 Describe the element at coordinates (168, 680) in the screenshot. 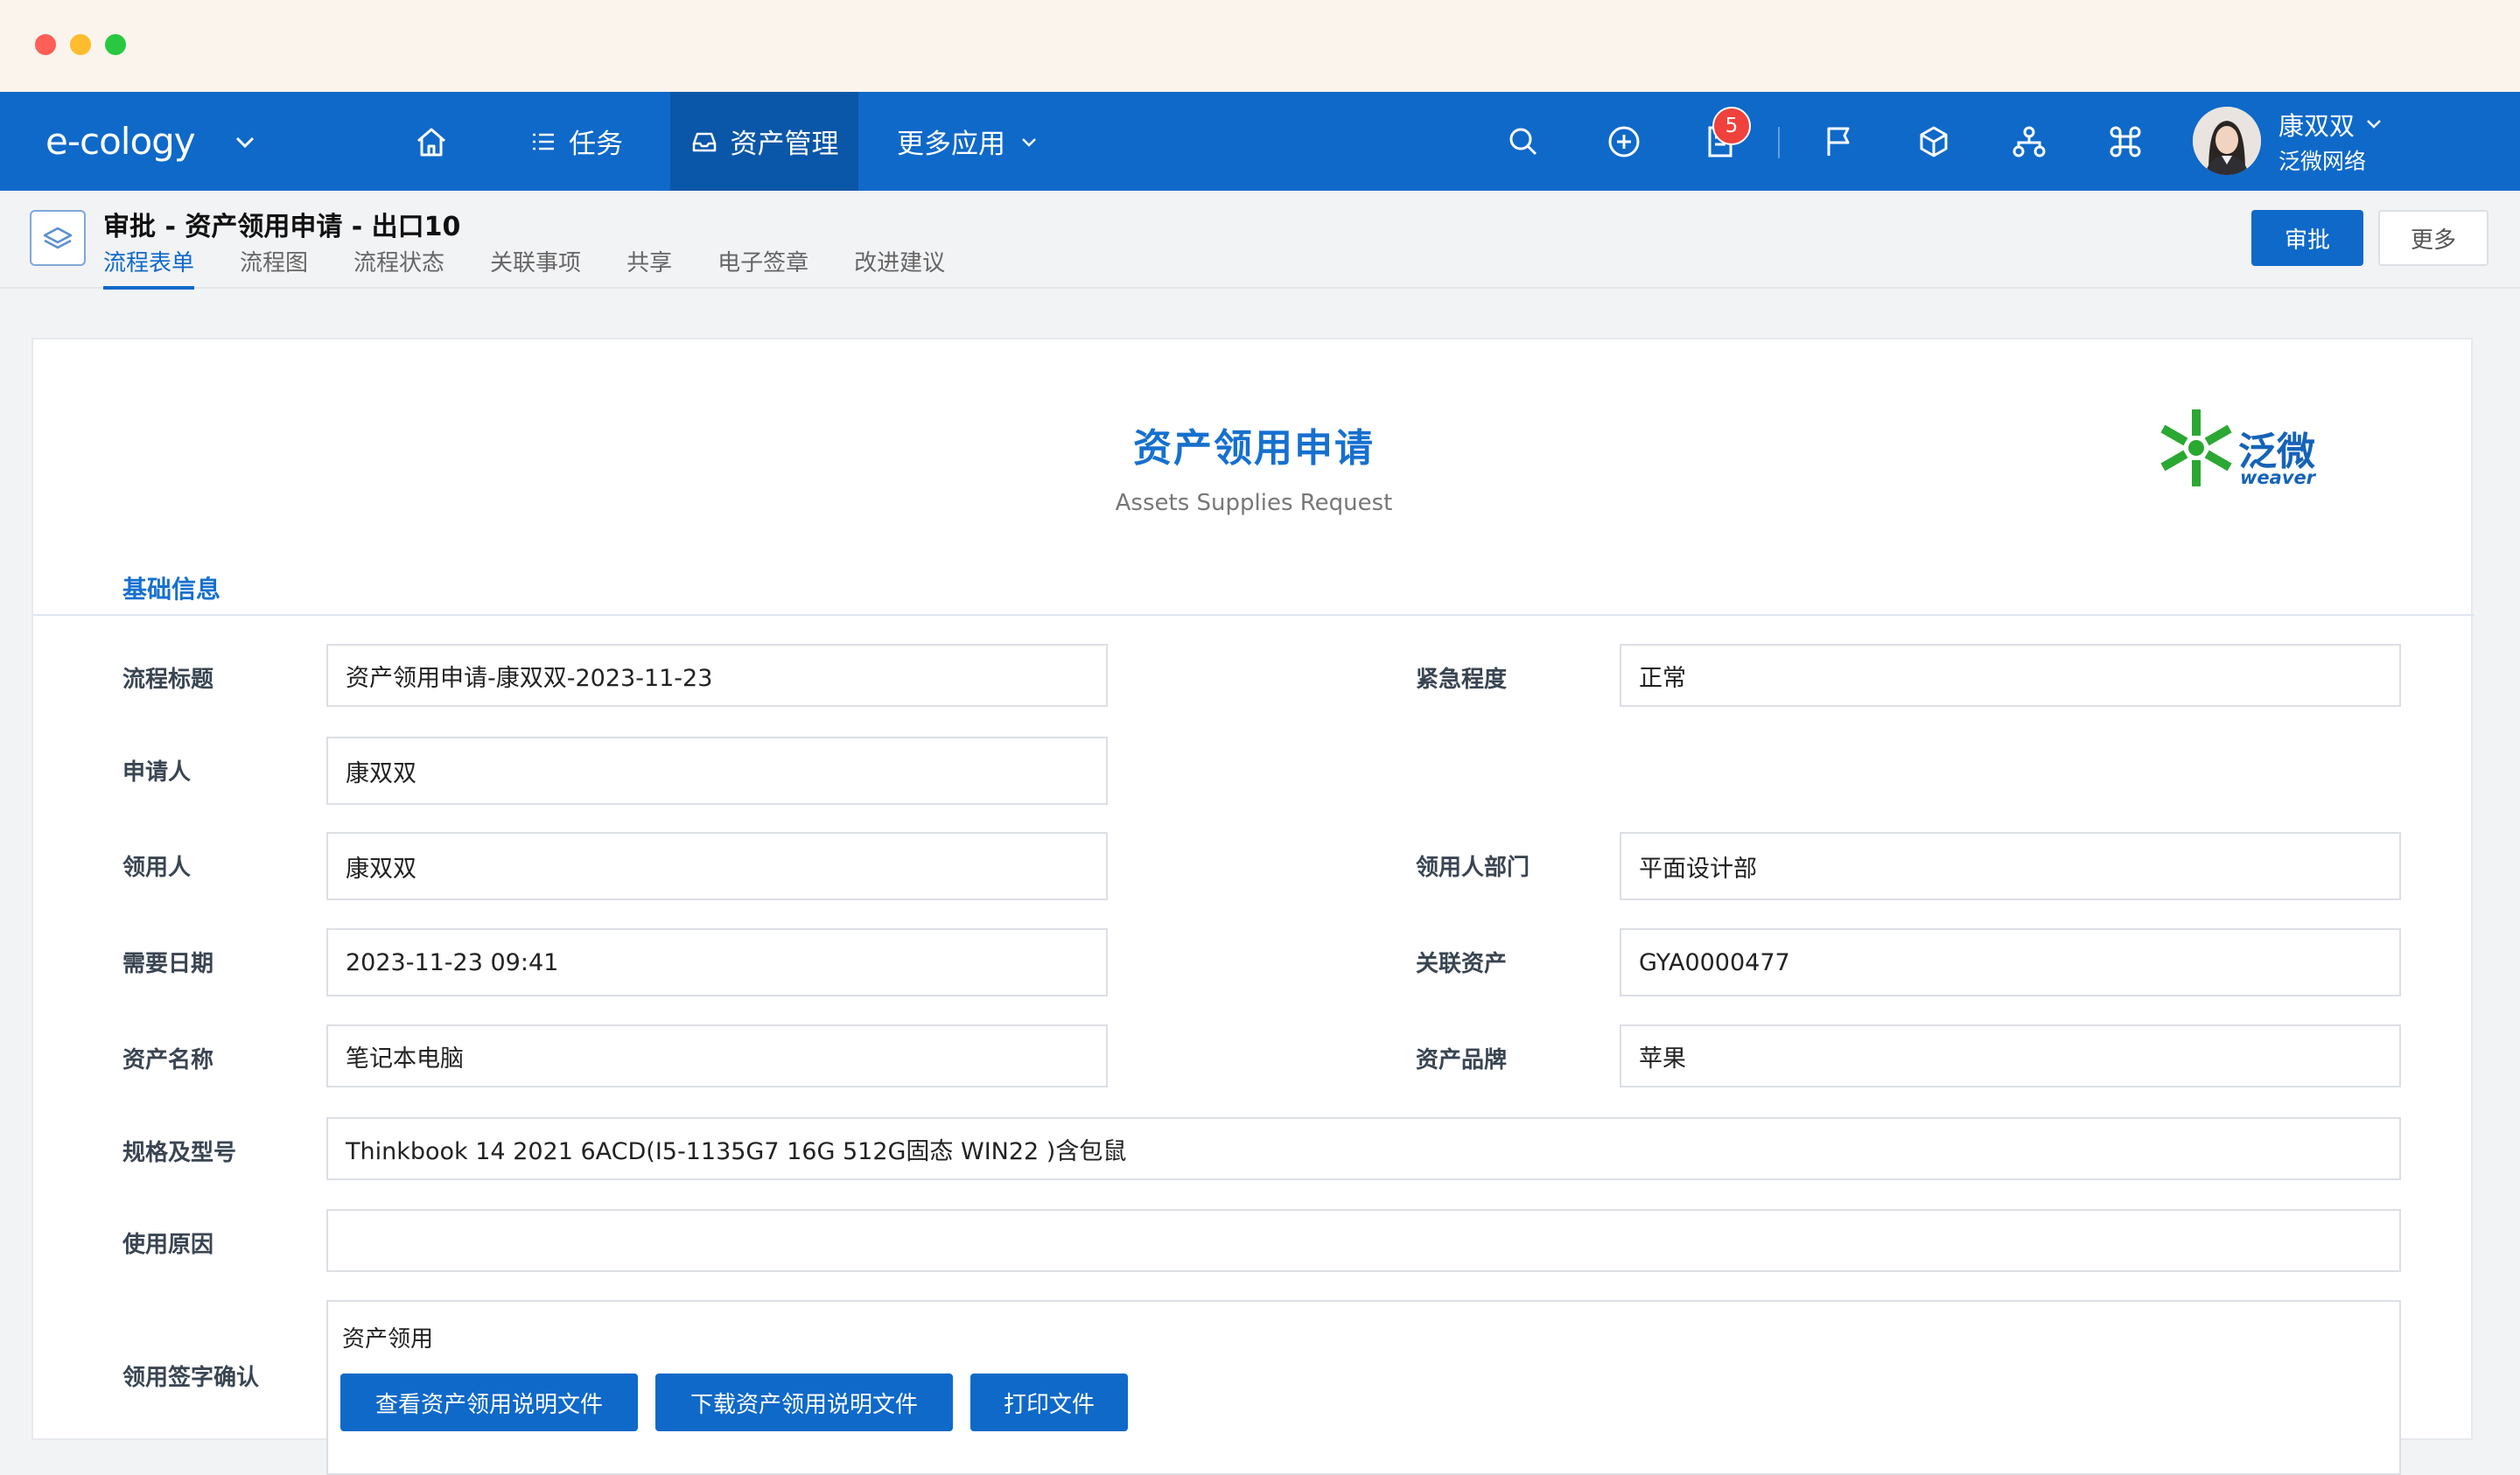

I see `label-workflow-title: 流程标题` at that location.